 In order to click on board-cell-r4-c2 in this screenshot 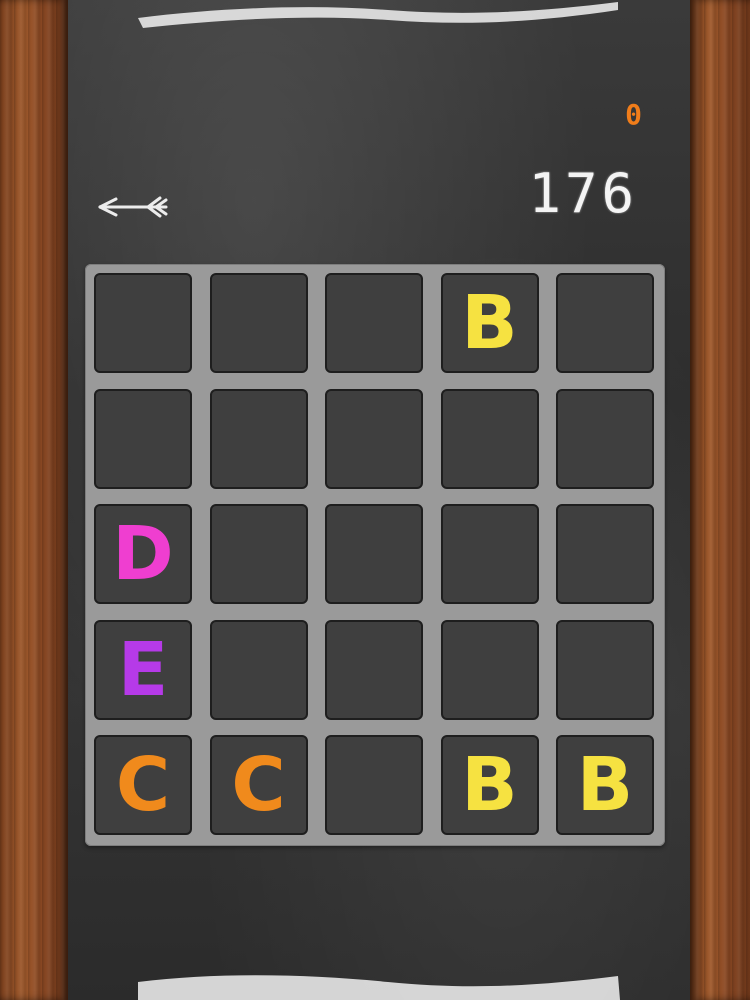, I will do `click(258, 669)`.